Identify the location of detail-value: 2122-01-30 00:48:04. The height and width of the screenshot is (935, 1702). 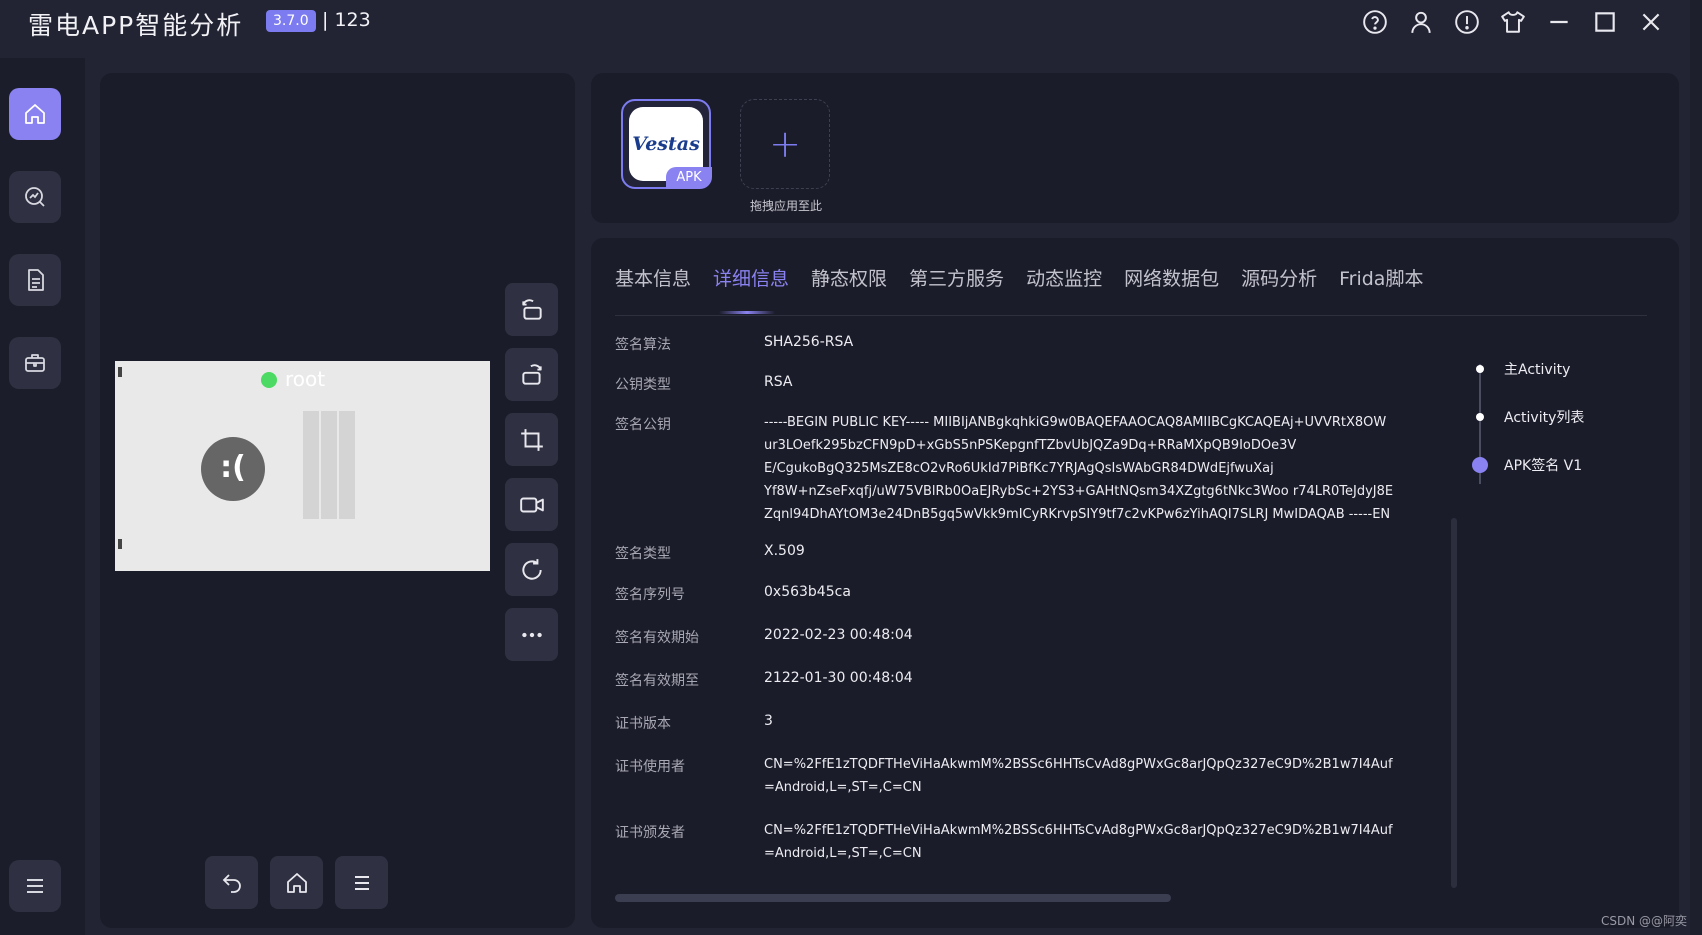
(838, 678).